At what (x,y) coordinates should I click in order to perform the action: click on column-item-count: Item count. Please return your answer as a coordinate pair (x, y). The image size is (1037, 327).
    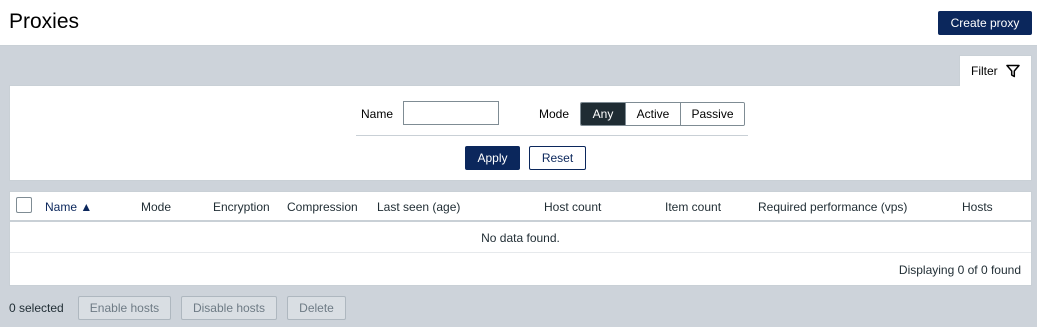
    Looking at the image, I should click on (693, 207).